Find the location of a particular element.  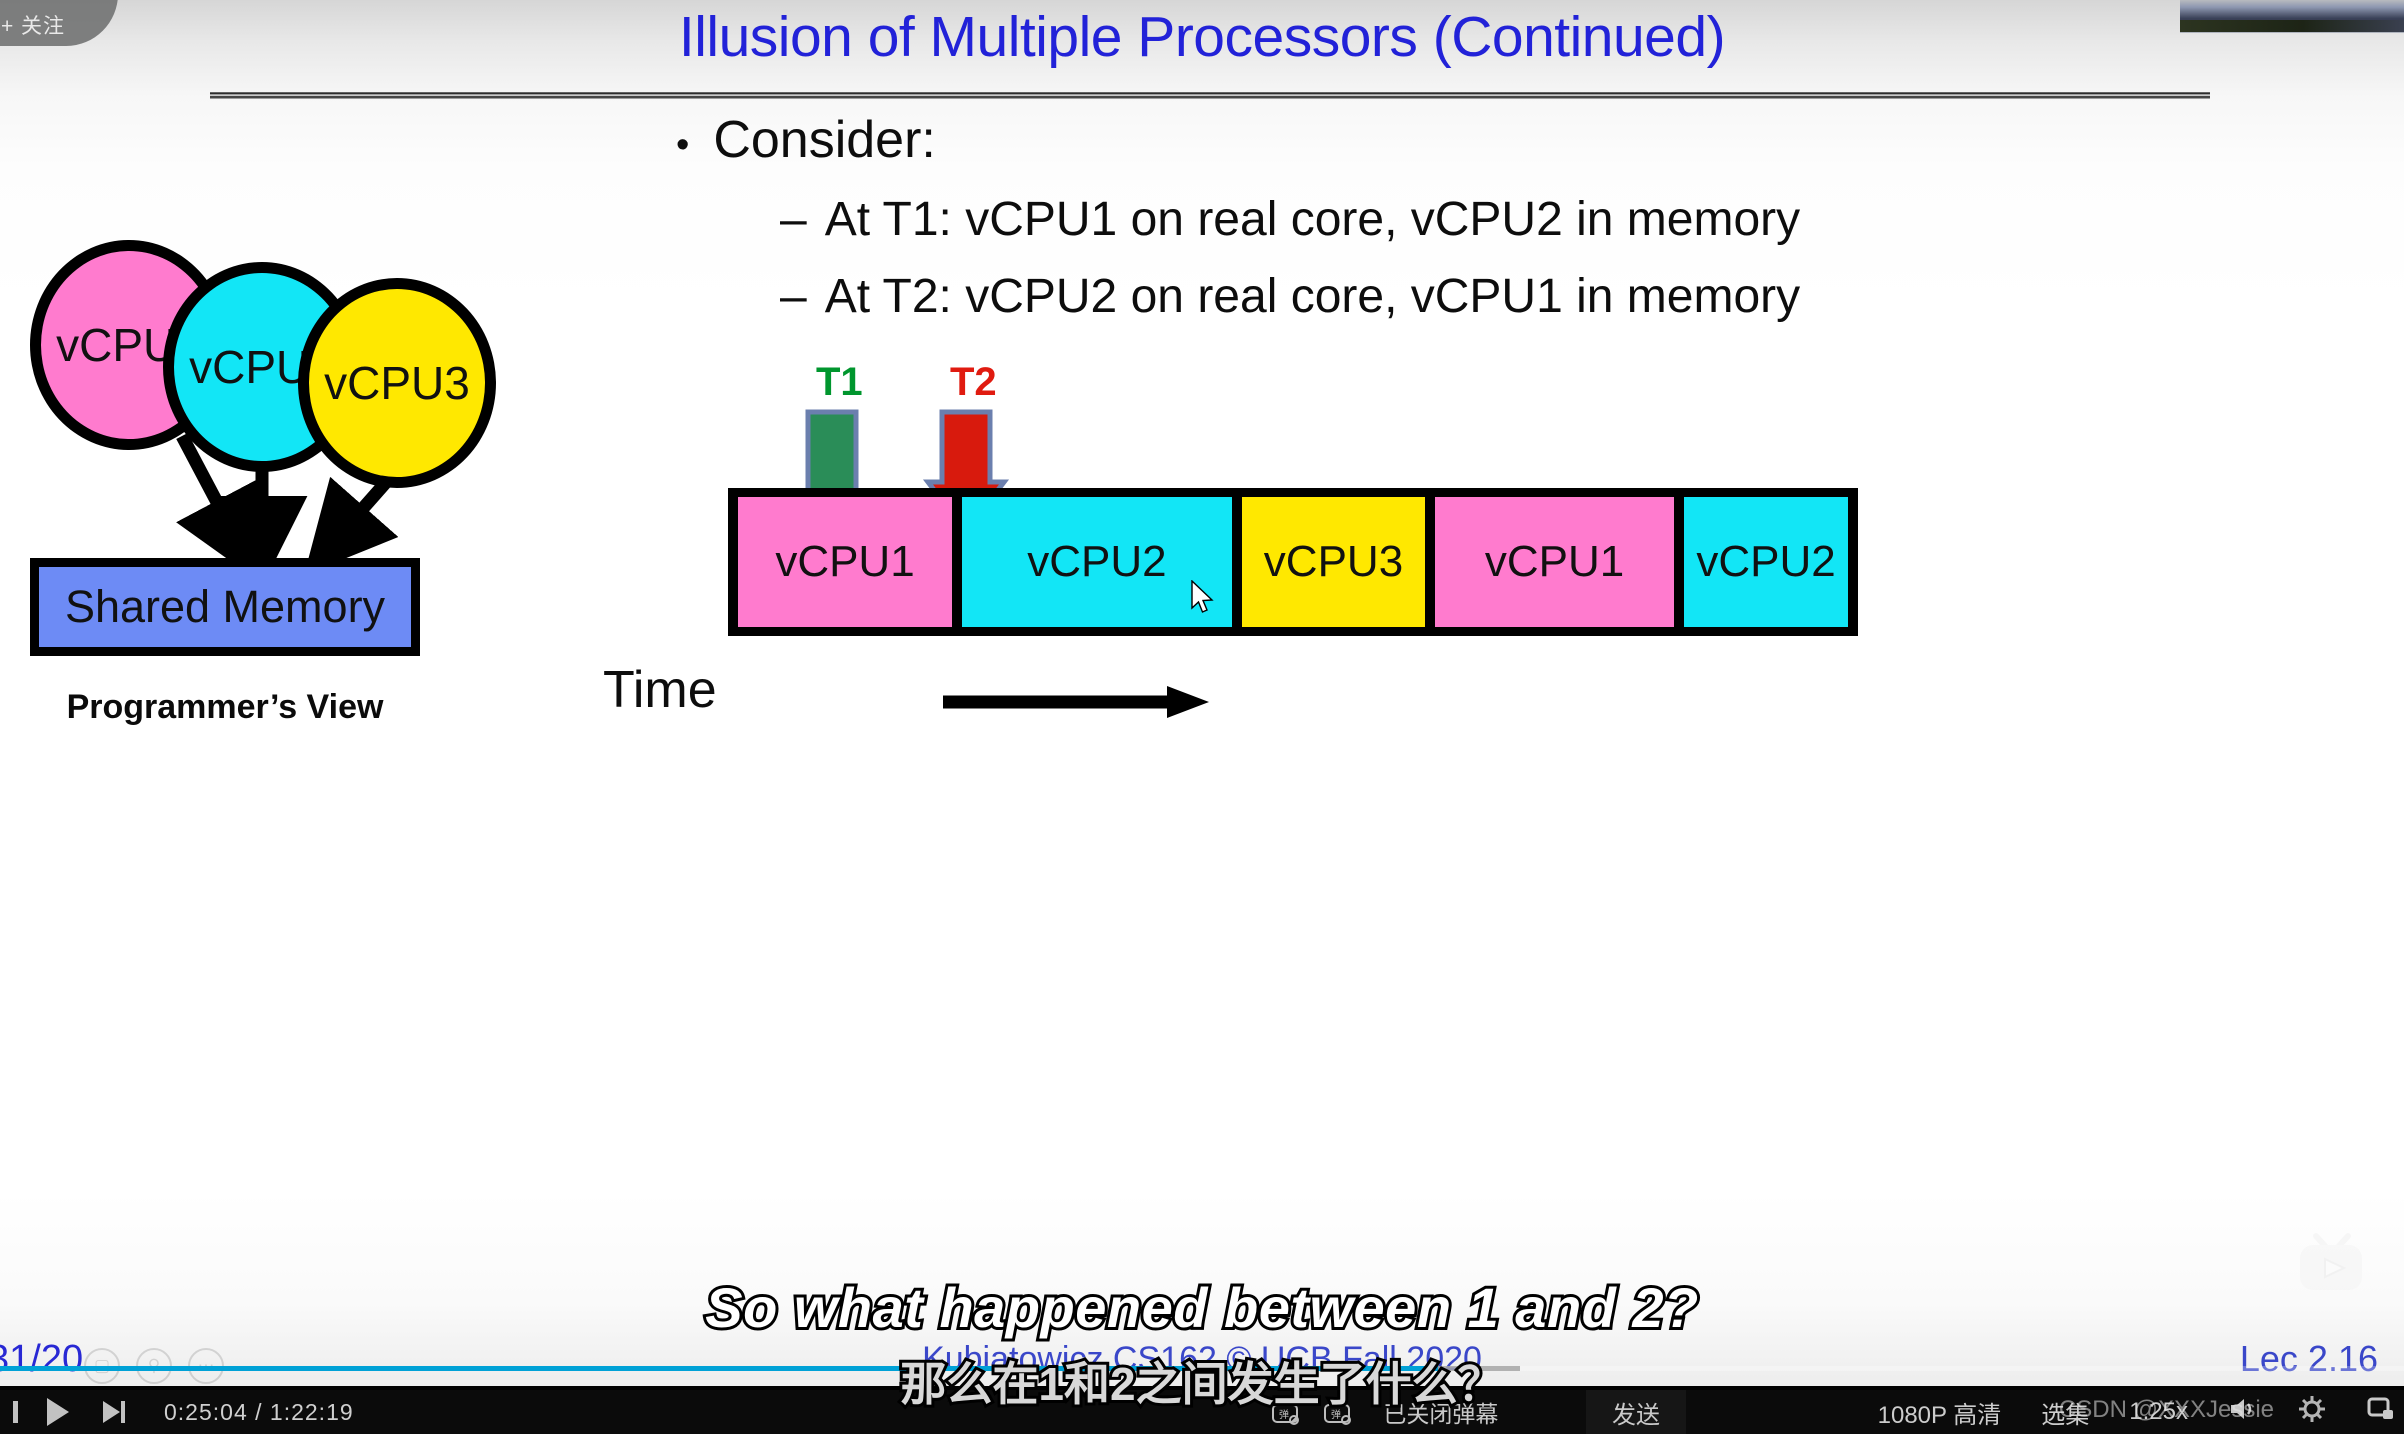

bullet-level1-text: Consider: is located at coordinates (824, 140).